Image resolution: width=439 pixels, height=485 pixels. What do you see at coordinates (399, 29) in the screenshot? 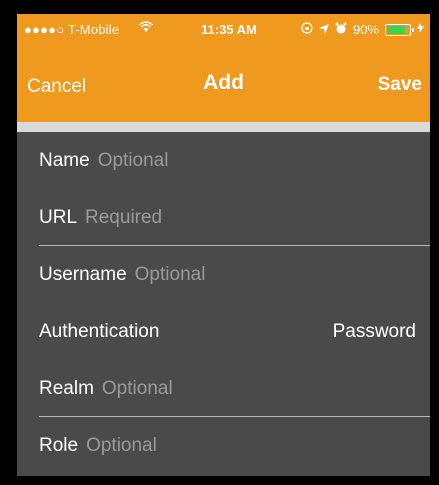
I see `battery-icon` at bounding box center [399, 29].